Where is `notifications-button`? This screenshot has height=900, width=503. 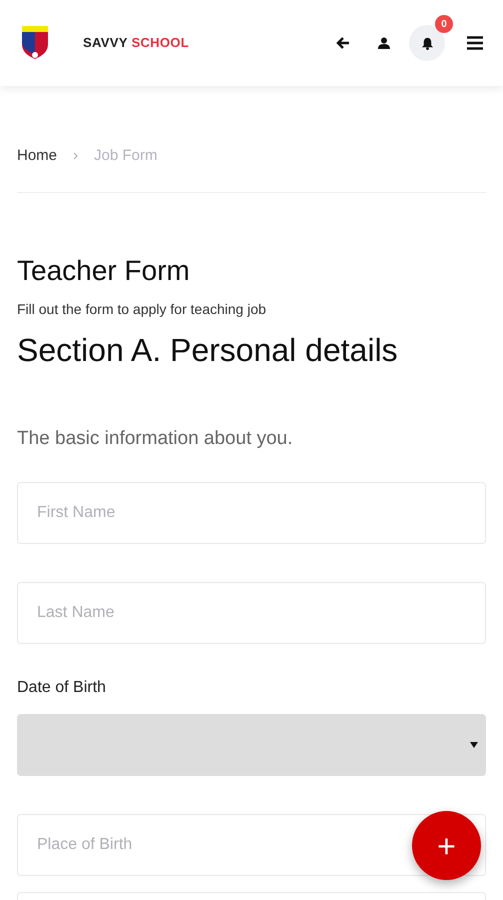
notifications-button is located at coordinates (427, 43).